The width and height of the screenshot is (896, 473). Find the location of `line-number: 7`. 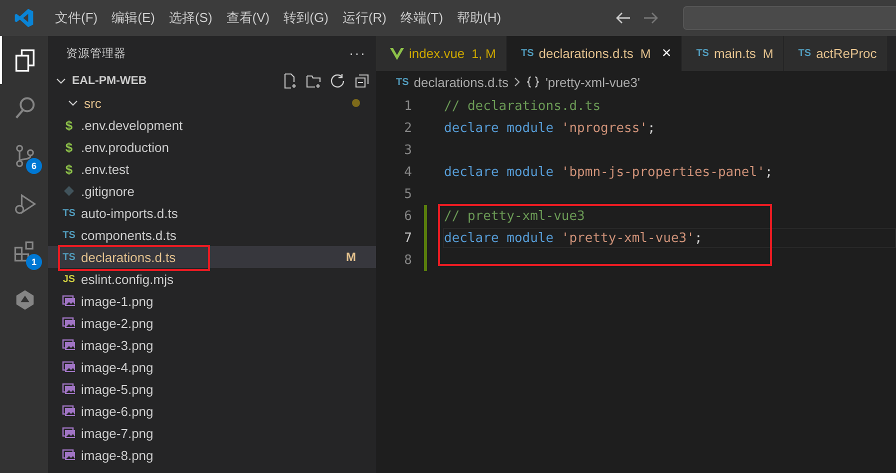

line-number: 7 is located at coordinates (408, 238).